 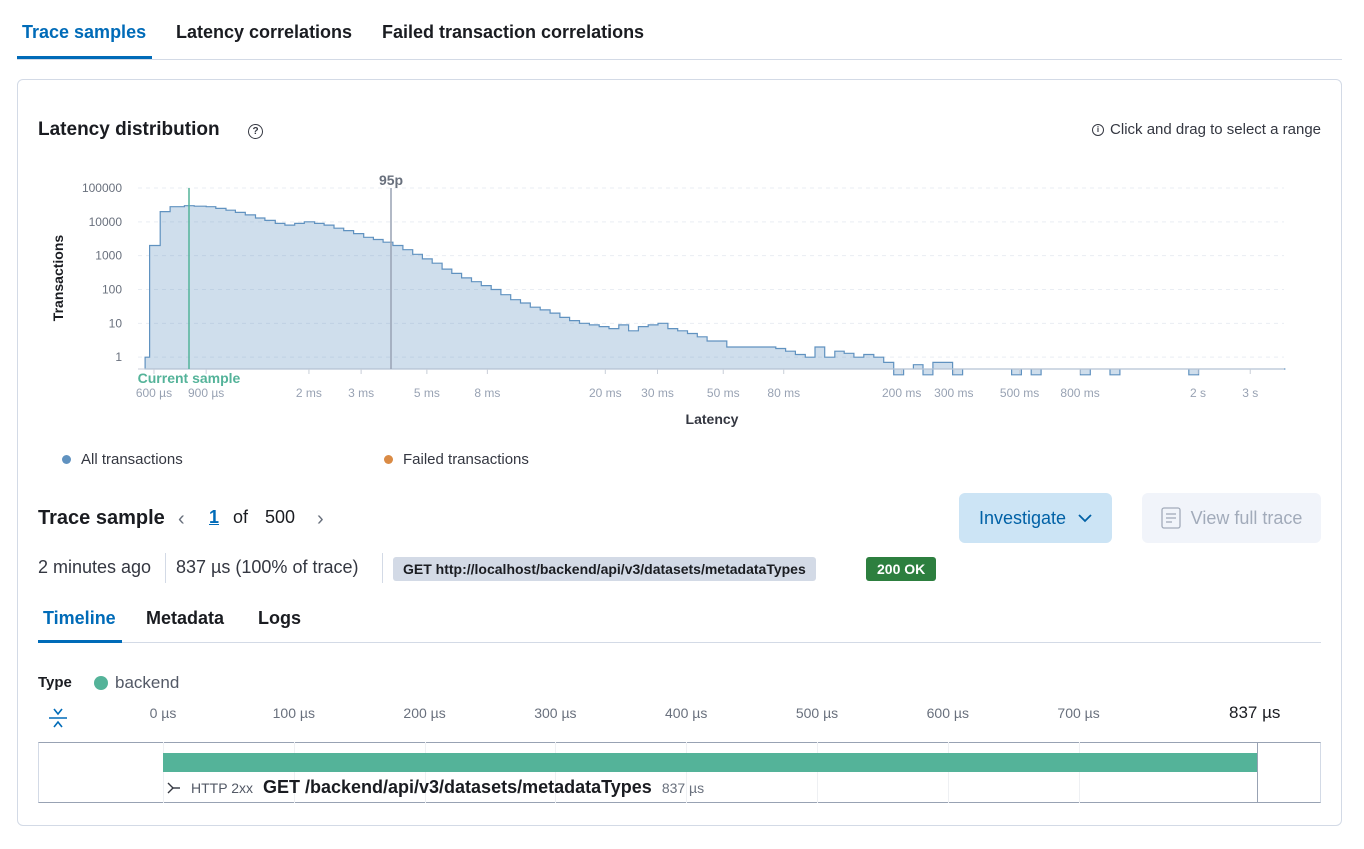 I want to click on collapse-icon, so click(x=58, y=718).